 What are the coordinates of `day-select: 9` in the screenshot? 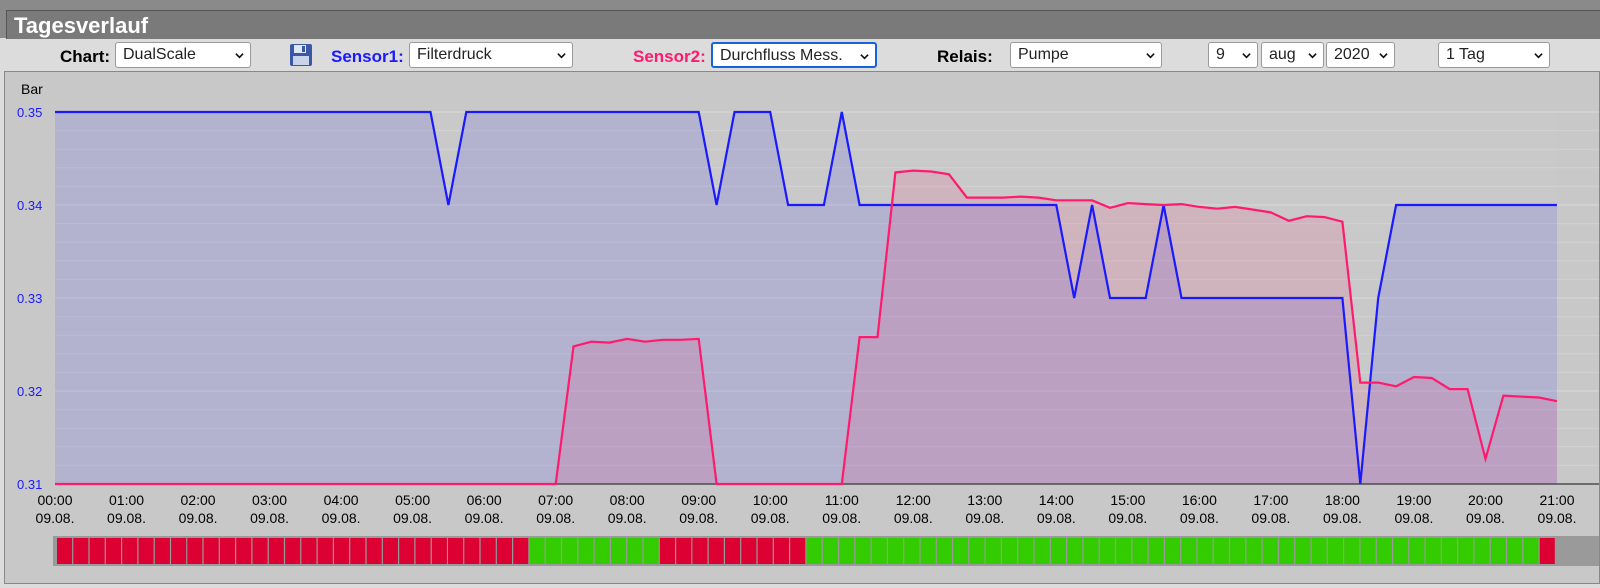 It's located at (1233, 55).